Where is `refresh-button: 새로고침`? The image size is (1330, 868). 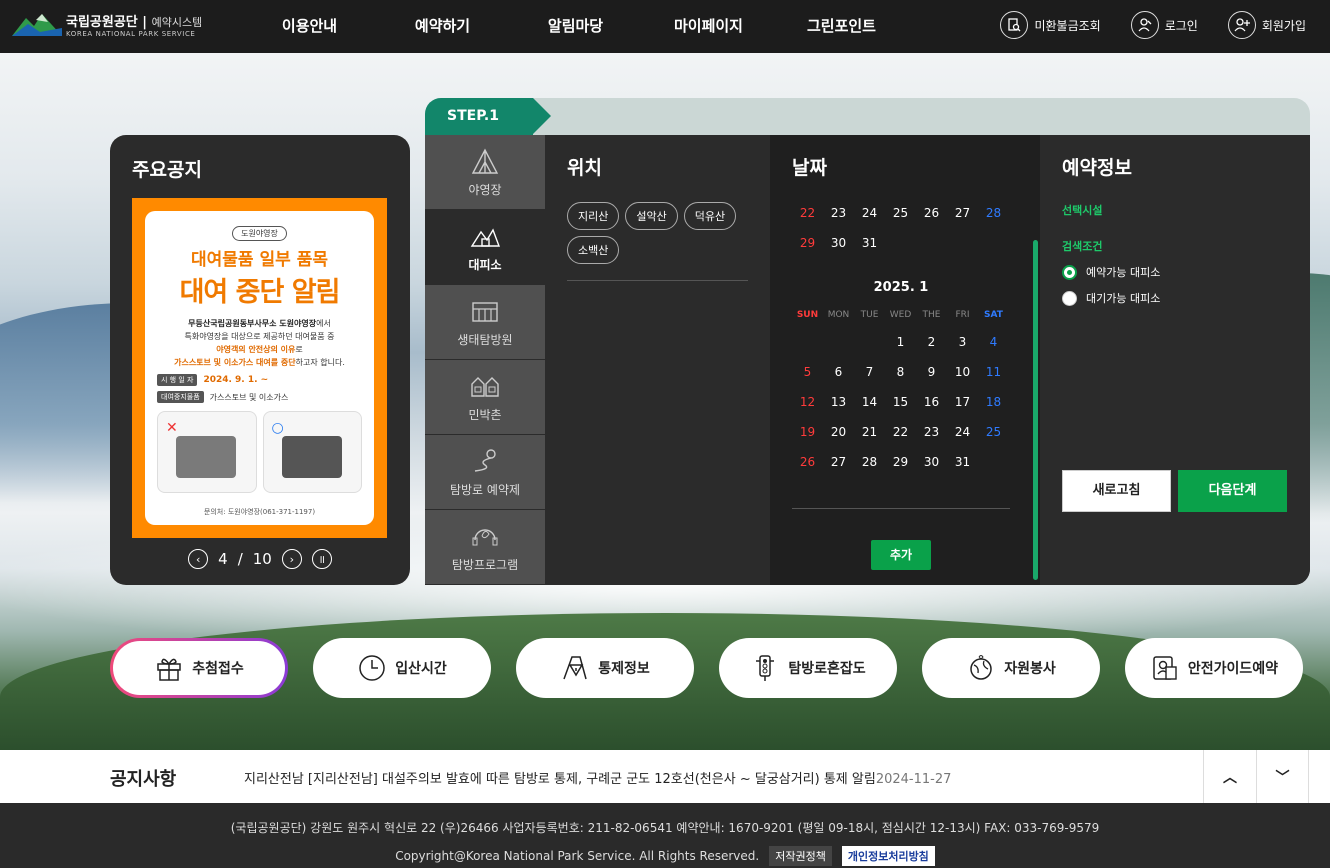
refresh-button: 새로고침 is located at coordinates (1116, 491).